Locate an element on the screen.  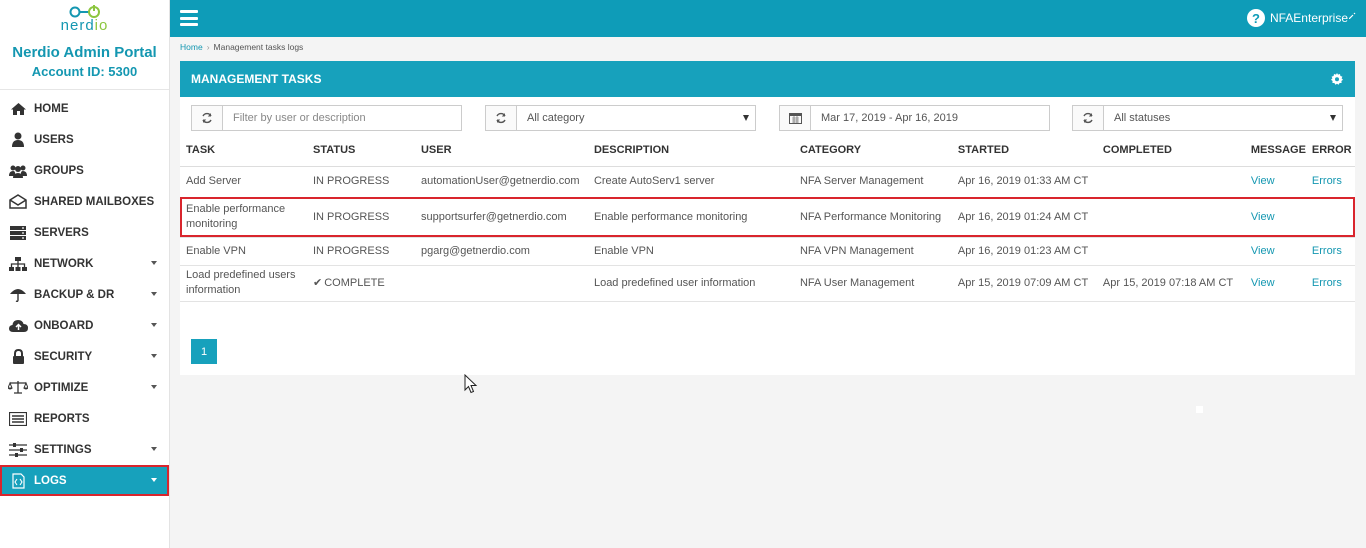
search-filter: Filter by user or description is located at coordinates (326, 118).